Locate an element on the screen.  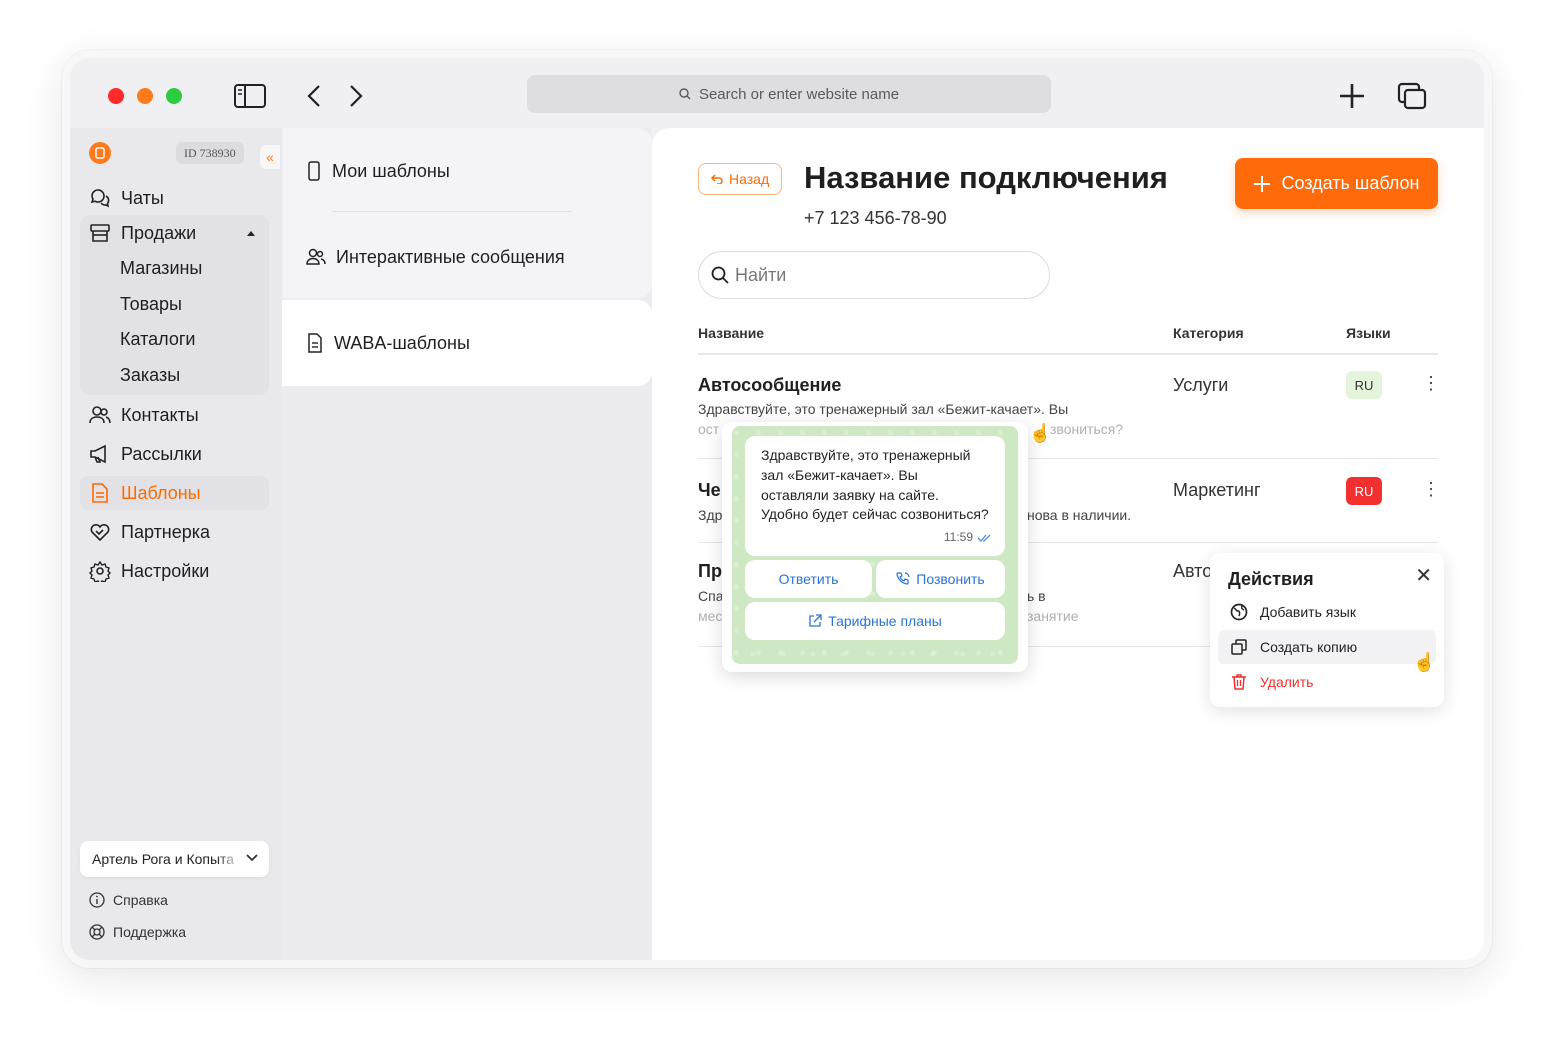
sidebar-item-label: Продажи is located at coordinates (159, 232).